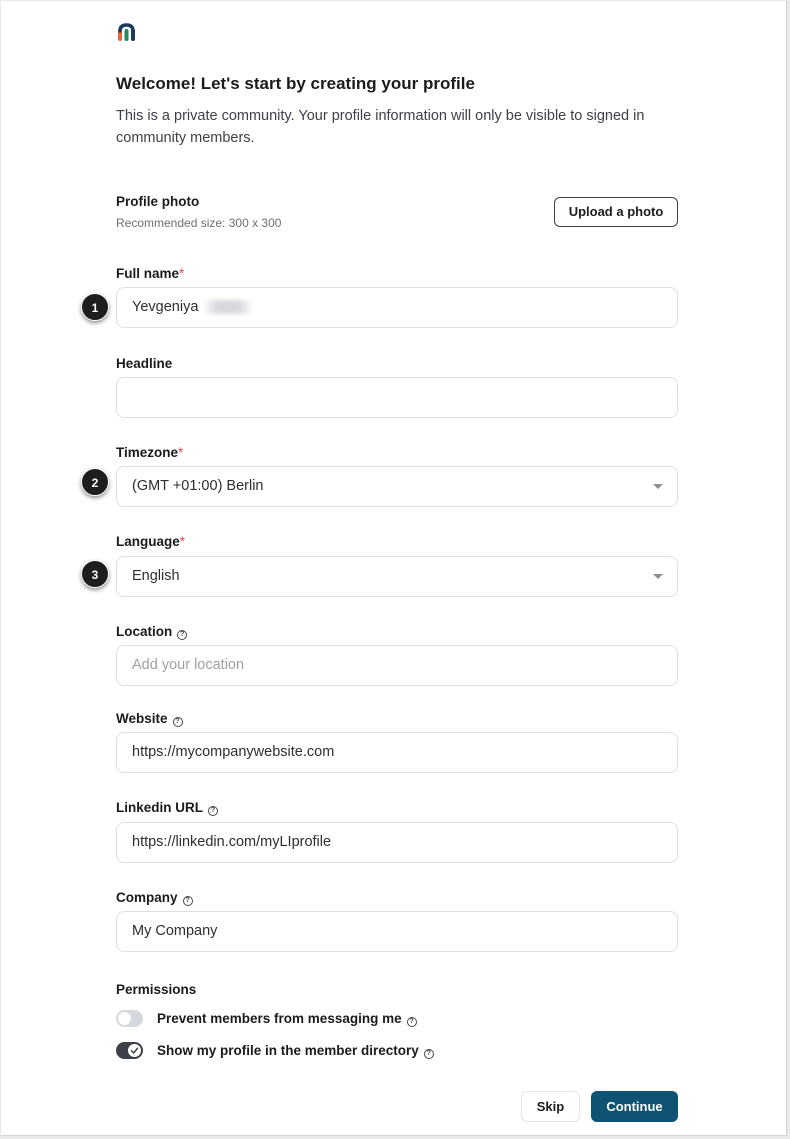 This screenshot has width=790, height=1139. I want to click on show-in-directory-label: Show my profile in the member directory?, so click(295, 1051).